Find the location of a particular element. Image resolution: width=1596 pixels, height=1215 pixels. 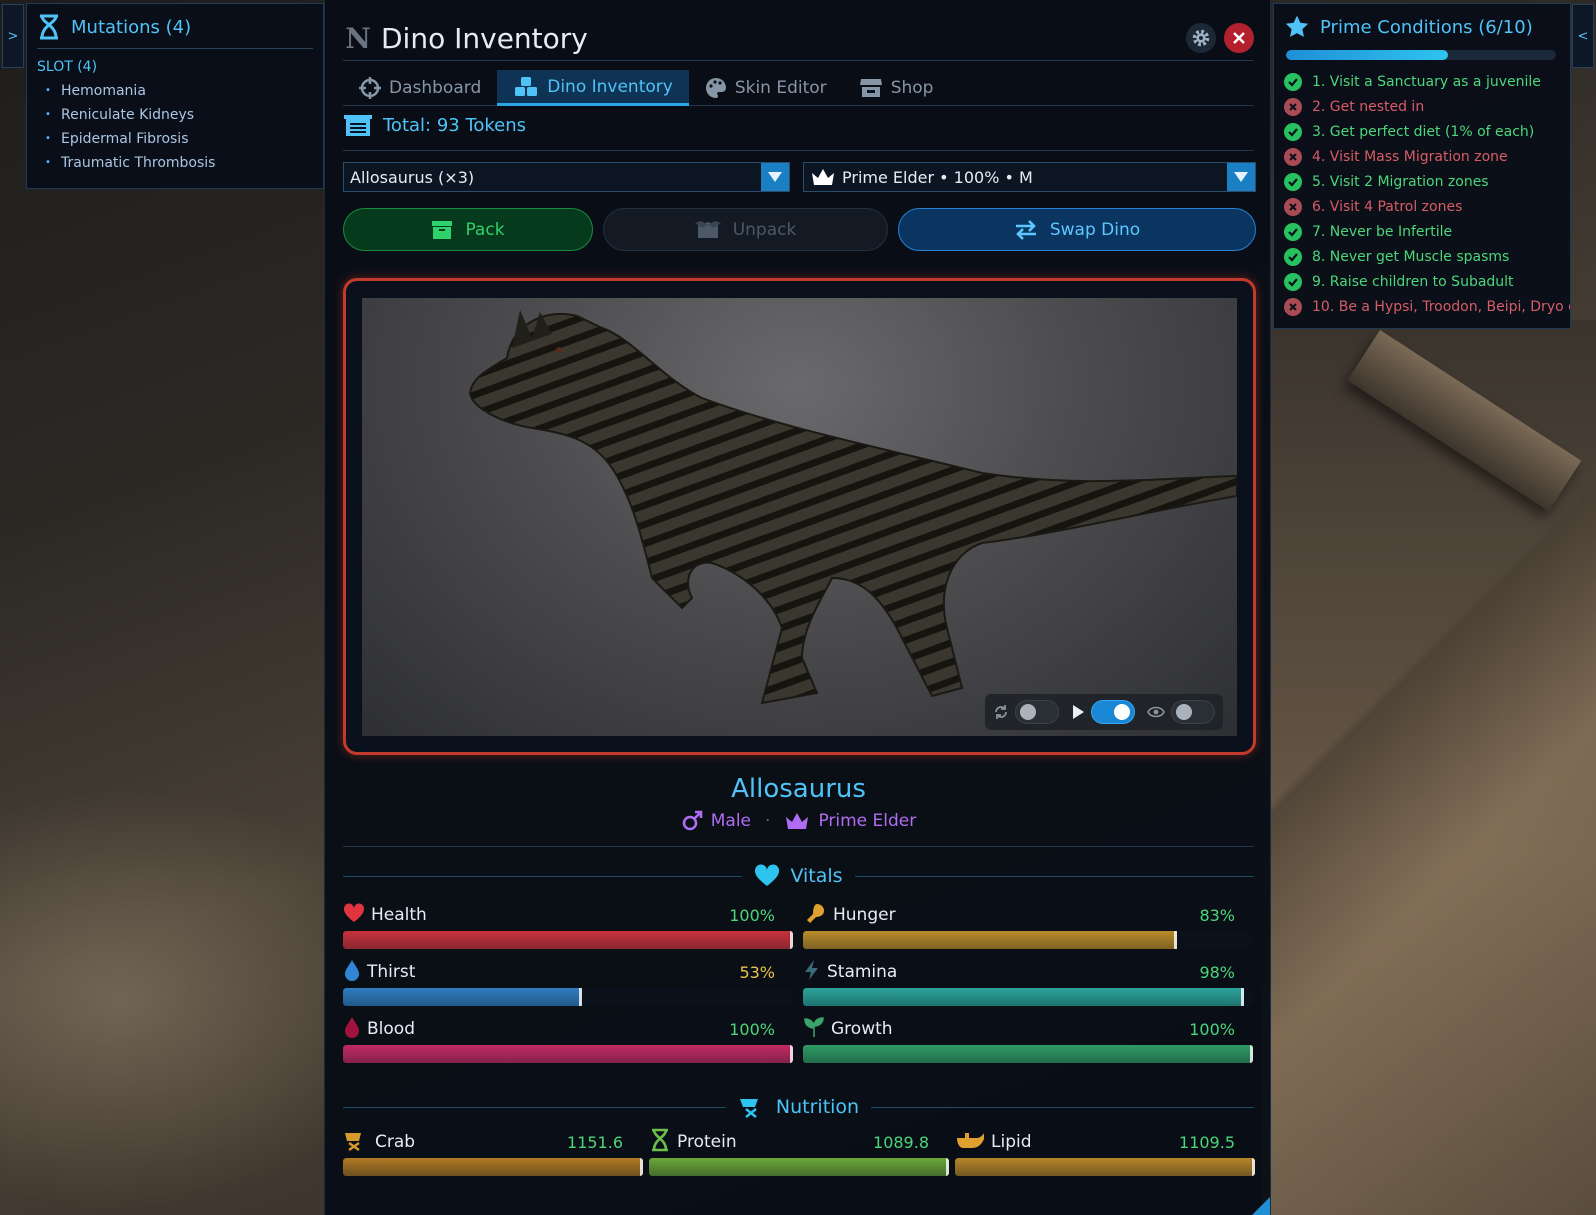

dino-tier: Prime Elder is located at coordinates (867, 821).